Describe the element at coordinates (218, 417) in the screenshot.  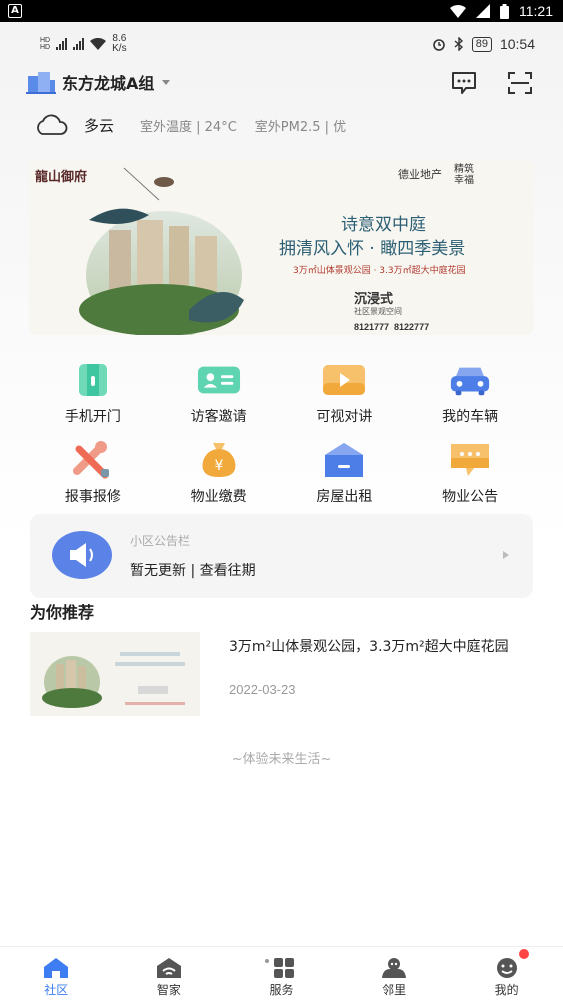
I see `quick-action-label: 访客邀请` at that location.